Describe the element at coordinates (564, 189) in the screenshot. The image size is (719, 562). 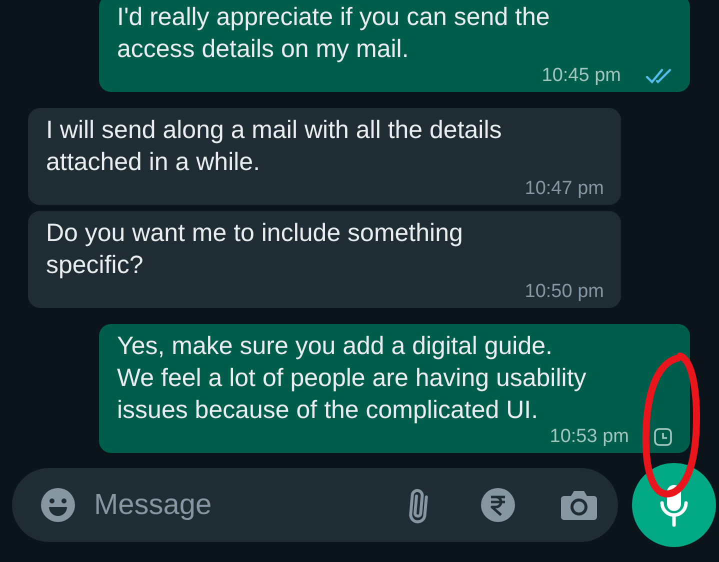
I see `message-time: 10:47 pm` at that location.